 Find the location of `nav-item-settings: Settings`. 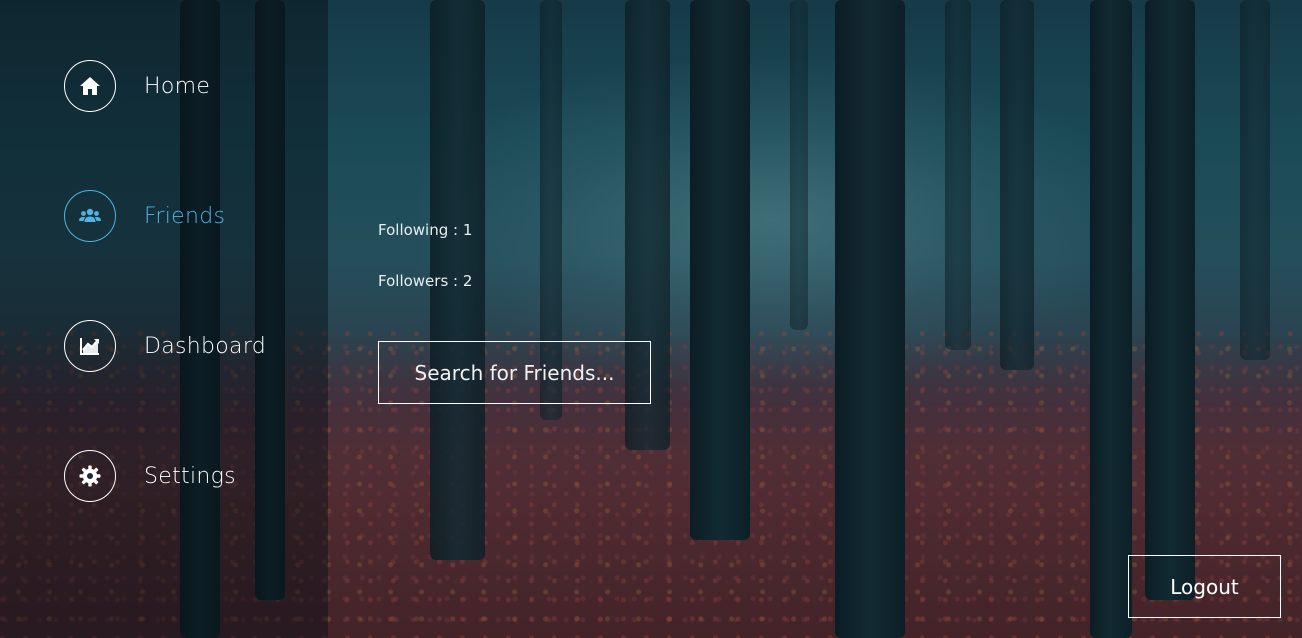

nav-item-settings: Settings is located at coordinates (150, 476).